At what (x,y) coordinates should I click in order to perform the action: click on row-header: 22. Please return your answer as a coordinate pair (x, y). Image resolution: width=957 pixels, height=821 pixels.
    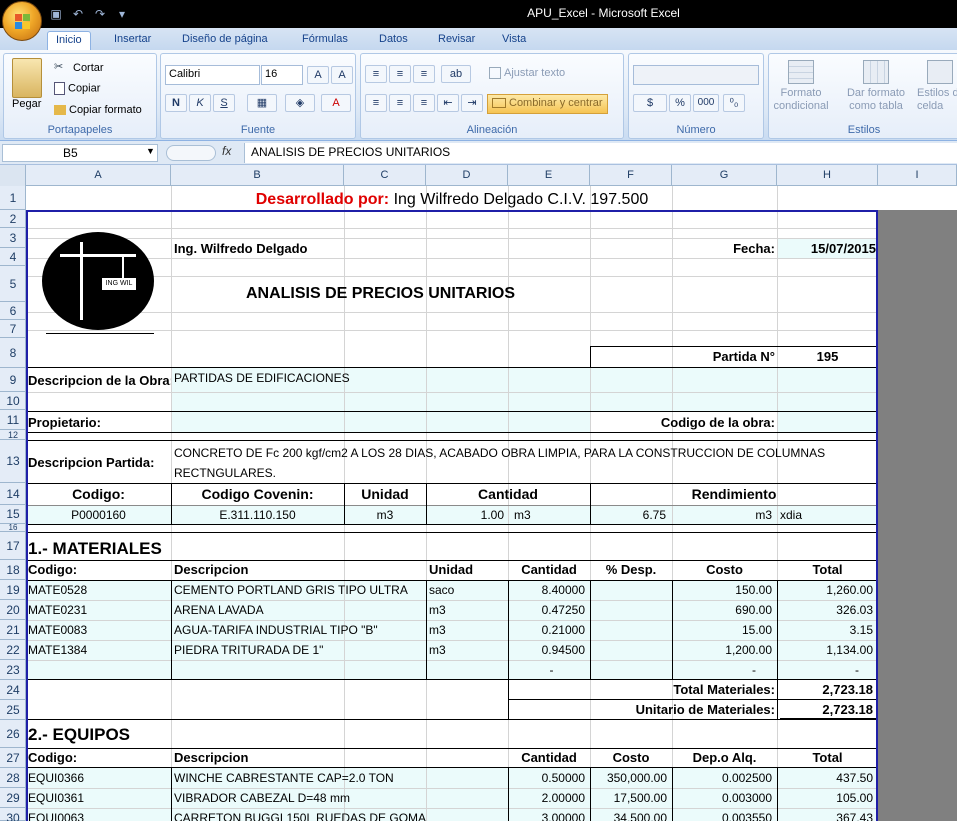
    Looking at the image, I should click on (13, 650).